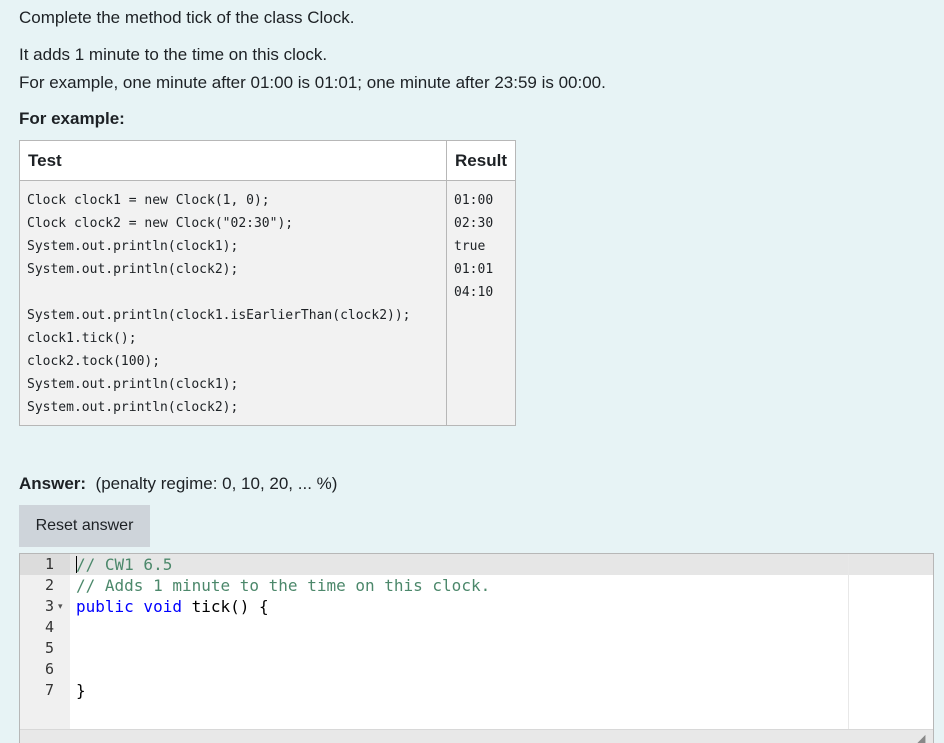 The height and width of the screenshot is (743, 944). Describe the element at coordinates (49, 648) in the screenshot. I see `line-number: 5` at that location.